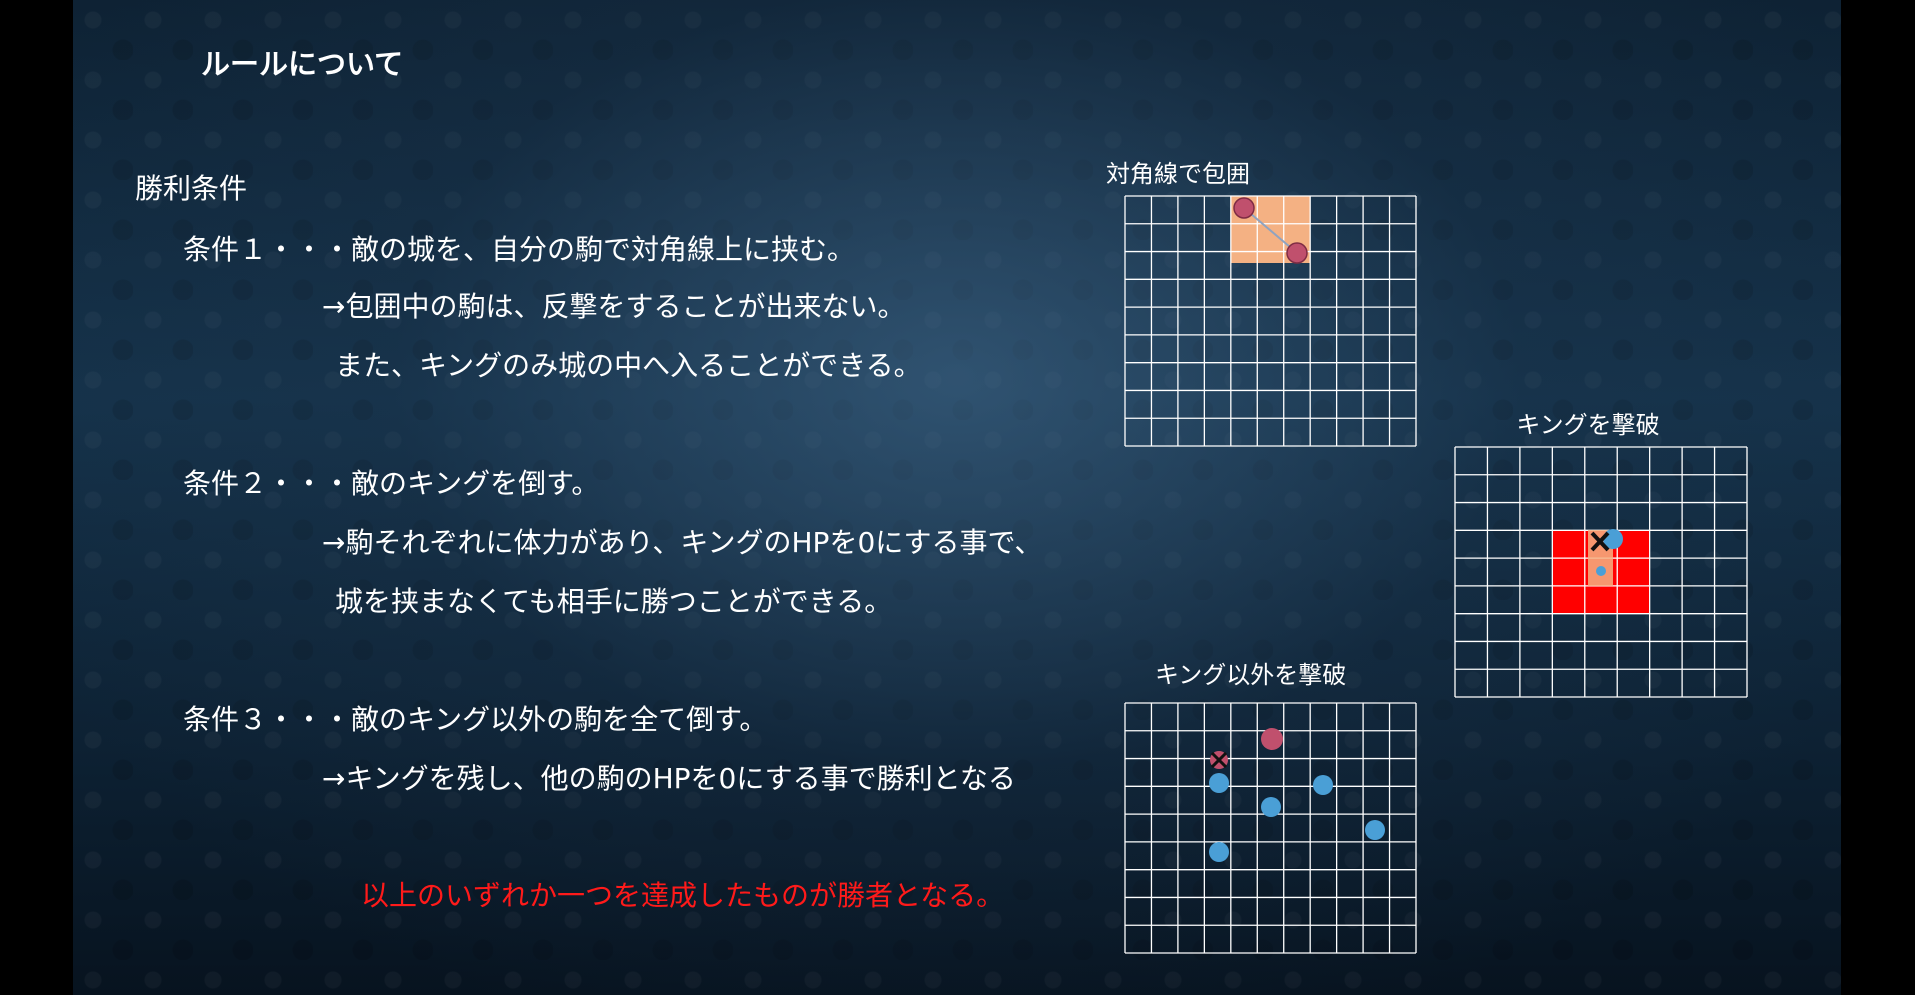  What do you see at coordinates (669, 778) in the screenshot?
I see `condition-3-note-1: →キングを残し、他の駒のHPを0にする事で勝利となる` at bounding box center [669, 778].